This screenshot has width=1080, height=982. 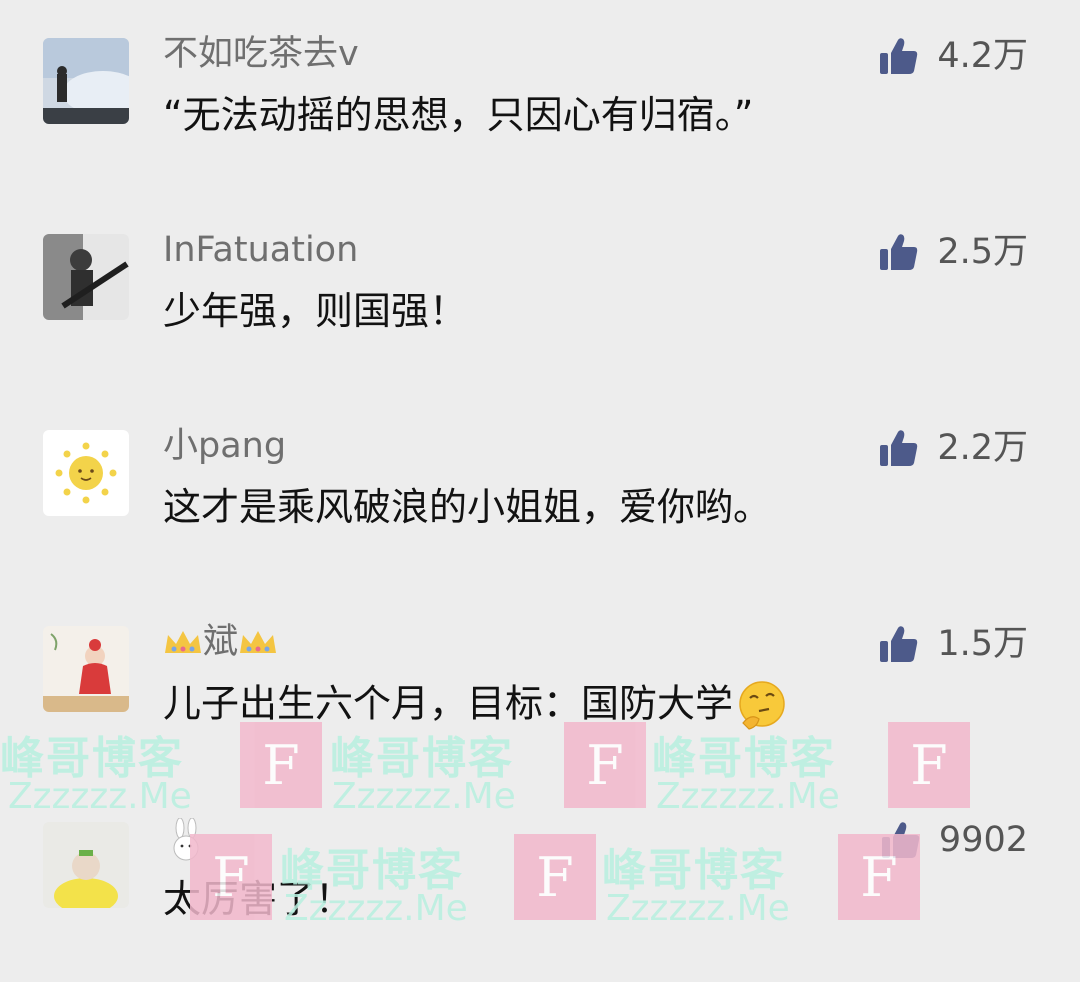 I want to click on comment-text-label: 儿子出生六个月，目标：国防大学, so click(x=448, y=703).